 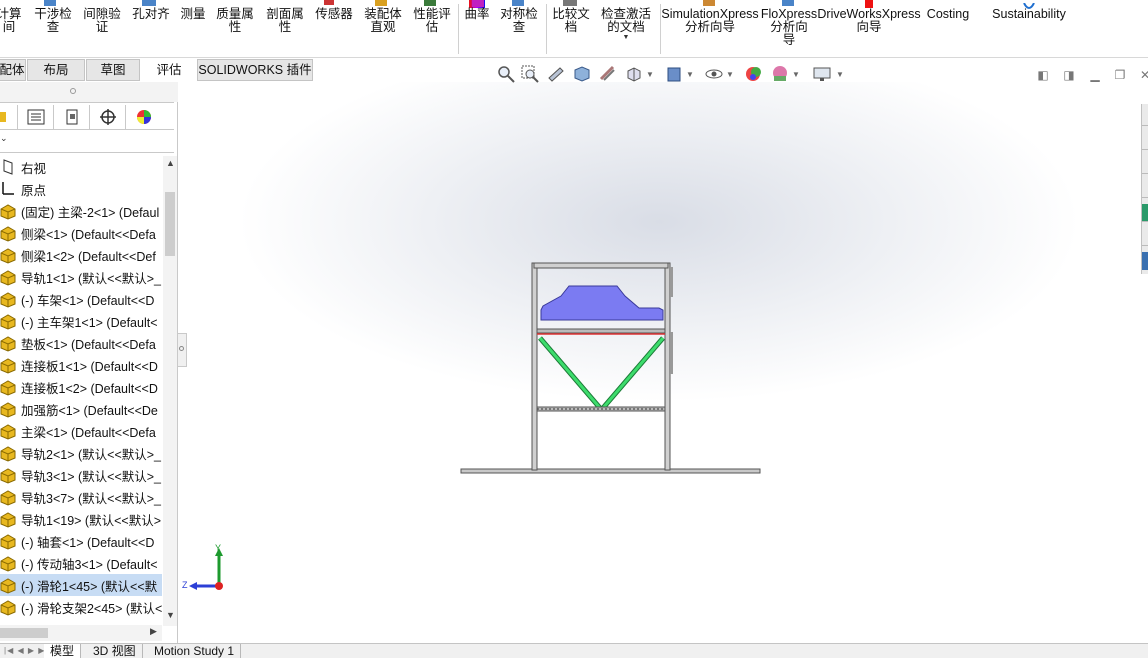 I want to click on top-beam, so click(x=601, y=265).